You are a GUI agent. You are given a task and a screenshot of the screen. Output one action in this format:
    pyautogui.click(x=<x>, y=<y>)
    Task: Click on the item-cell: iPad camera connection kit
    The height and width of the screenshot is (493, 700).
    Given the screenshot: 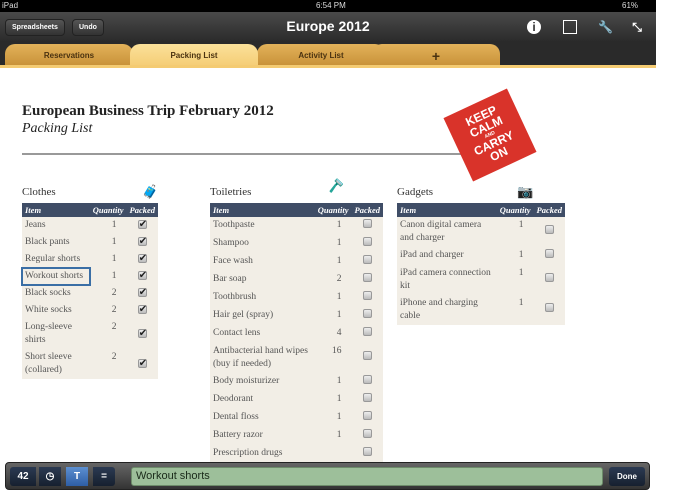 What is the action you would take?
    pyautogui.click(x=447, y=280)
    